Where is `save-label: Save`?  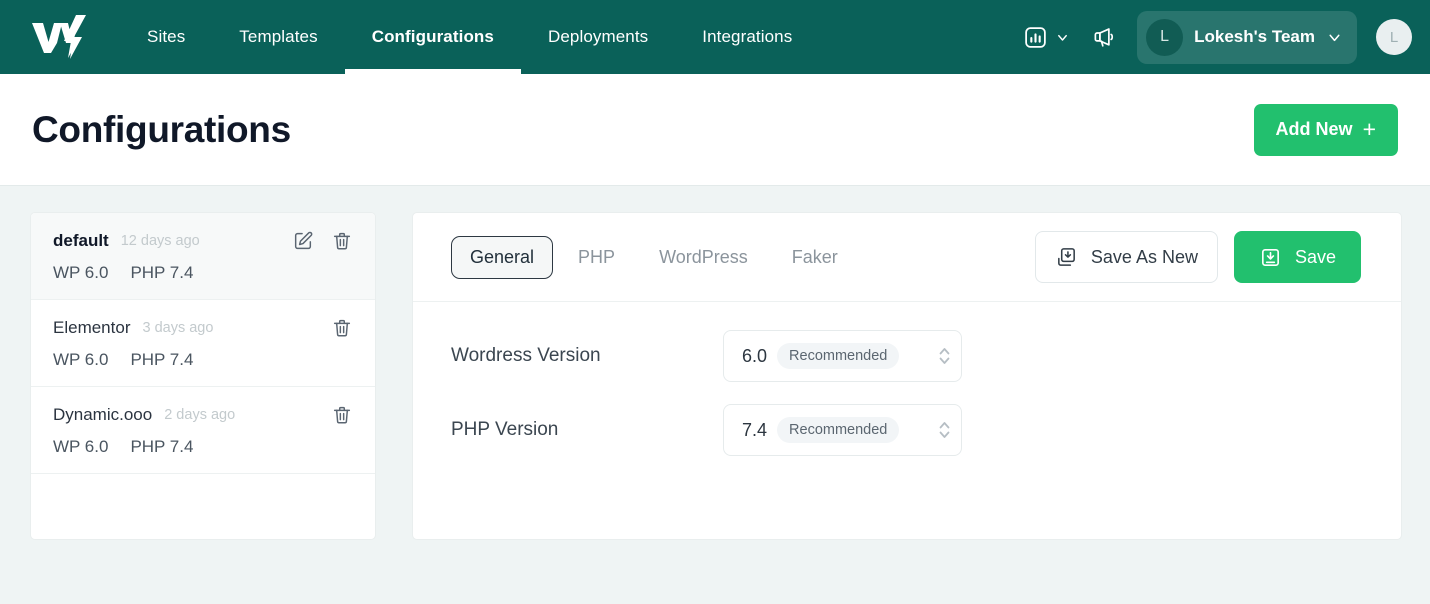 save-label: Save is located at coordinates (1315, 256).